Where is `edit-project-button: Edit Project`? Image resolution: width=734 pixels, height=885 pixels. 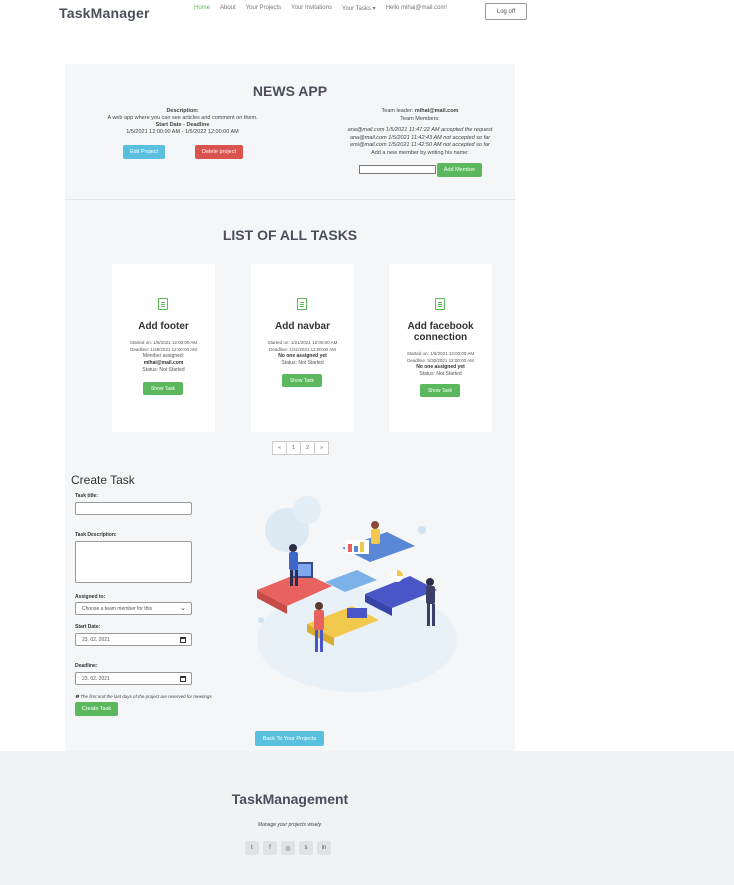
edit-project-button: Edit Project is located at coordinates (144, 152).